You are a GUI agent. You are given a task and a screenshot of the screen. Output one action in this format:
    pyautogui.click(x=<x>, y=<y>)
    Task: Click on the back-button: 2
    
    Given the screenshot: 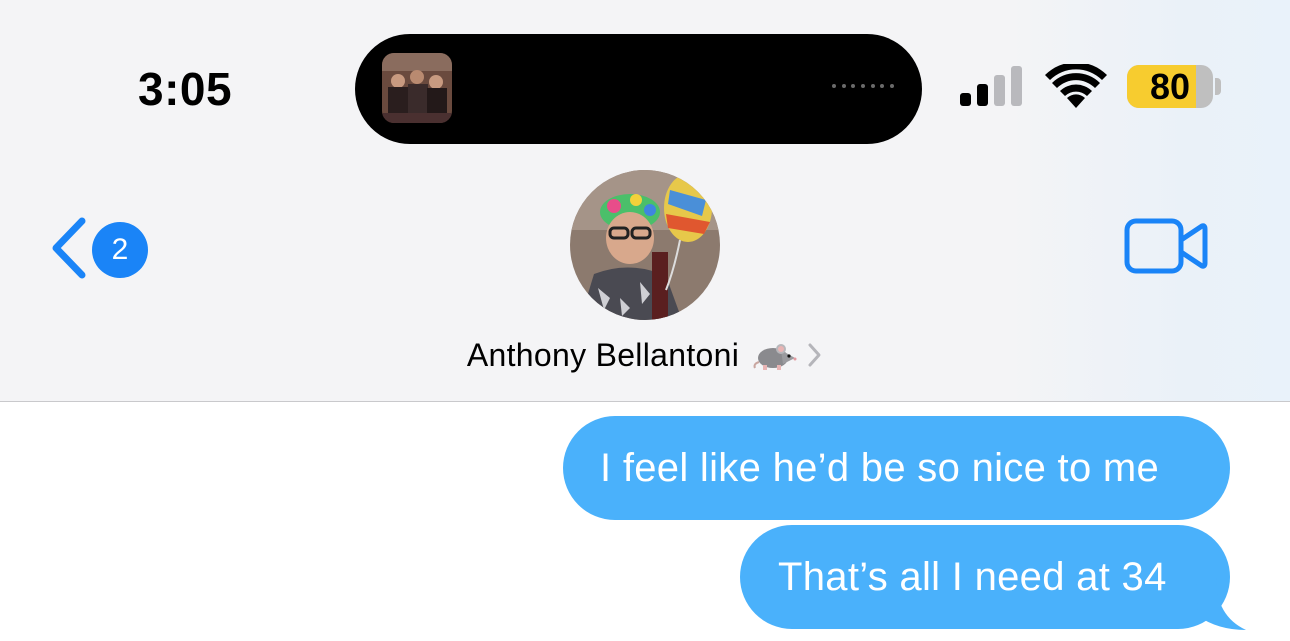 What is the action you would take?
    pyautogui.click(x=99, y=248)
    